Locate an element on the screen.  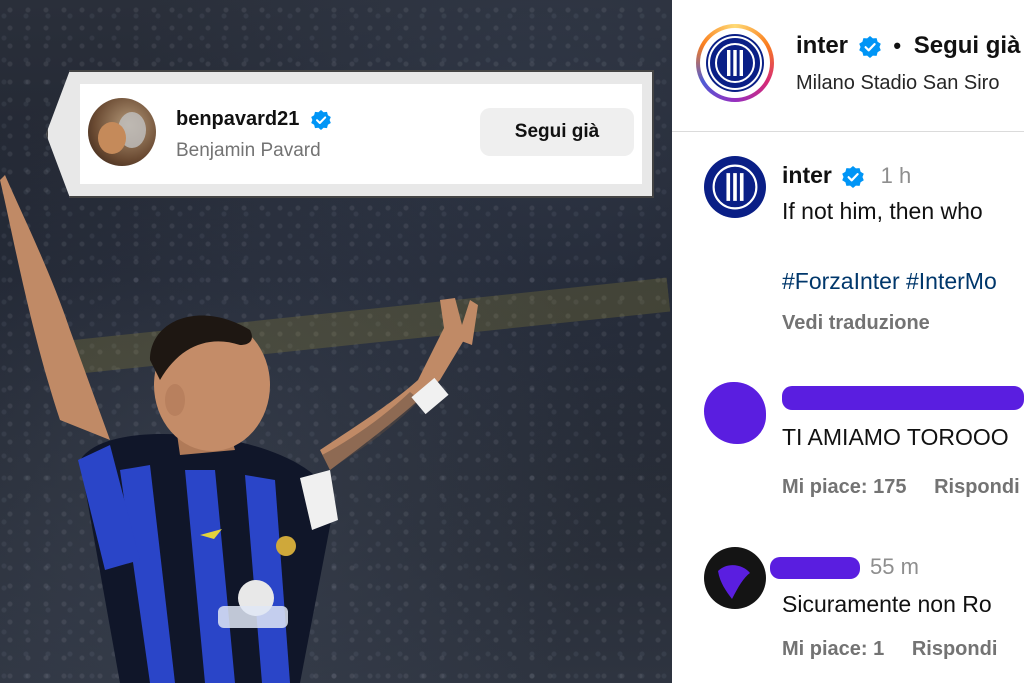
comment-item: TI AMIAMO TOROOO Mi piace: 175 Rispondi is located at coordinates (848, 443).